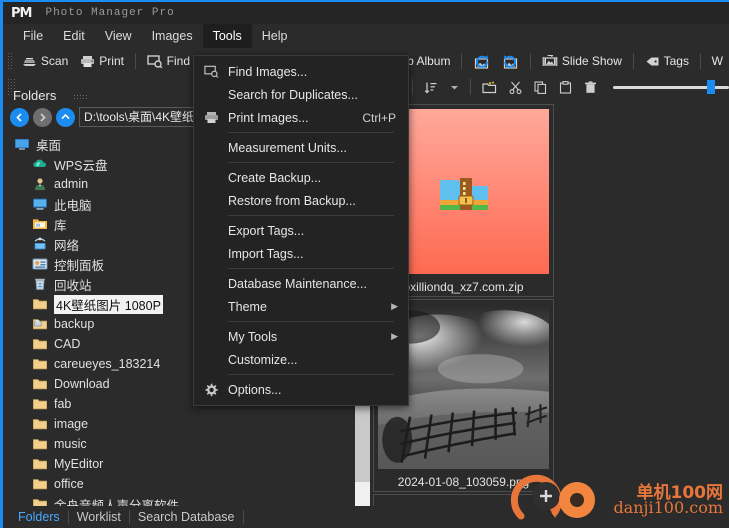 This screenshot has width=729, height=528. What do you see at coordinates (180, 464) in the screenshot?
I see `tree-item-myeditor: MyEditor` at bounding box center [180, 464].